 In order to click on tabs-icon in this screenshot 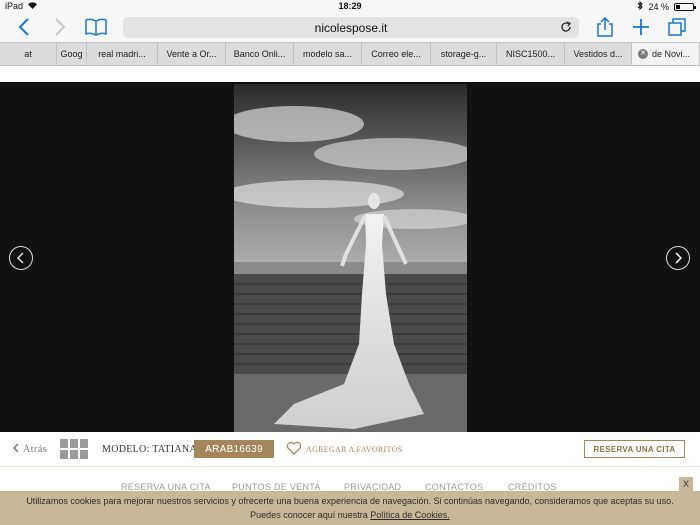, I will do `click(677, 27)`.